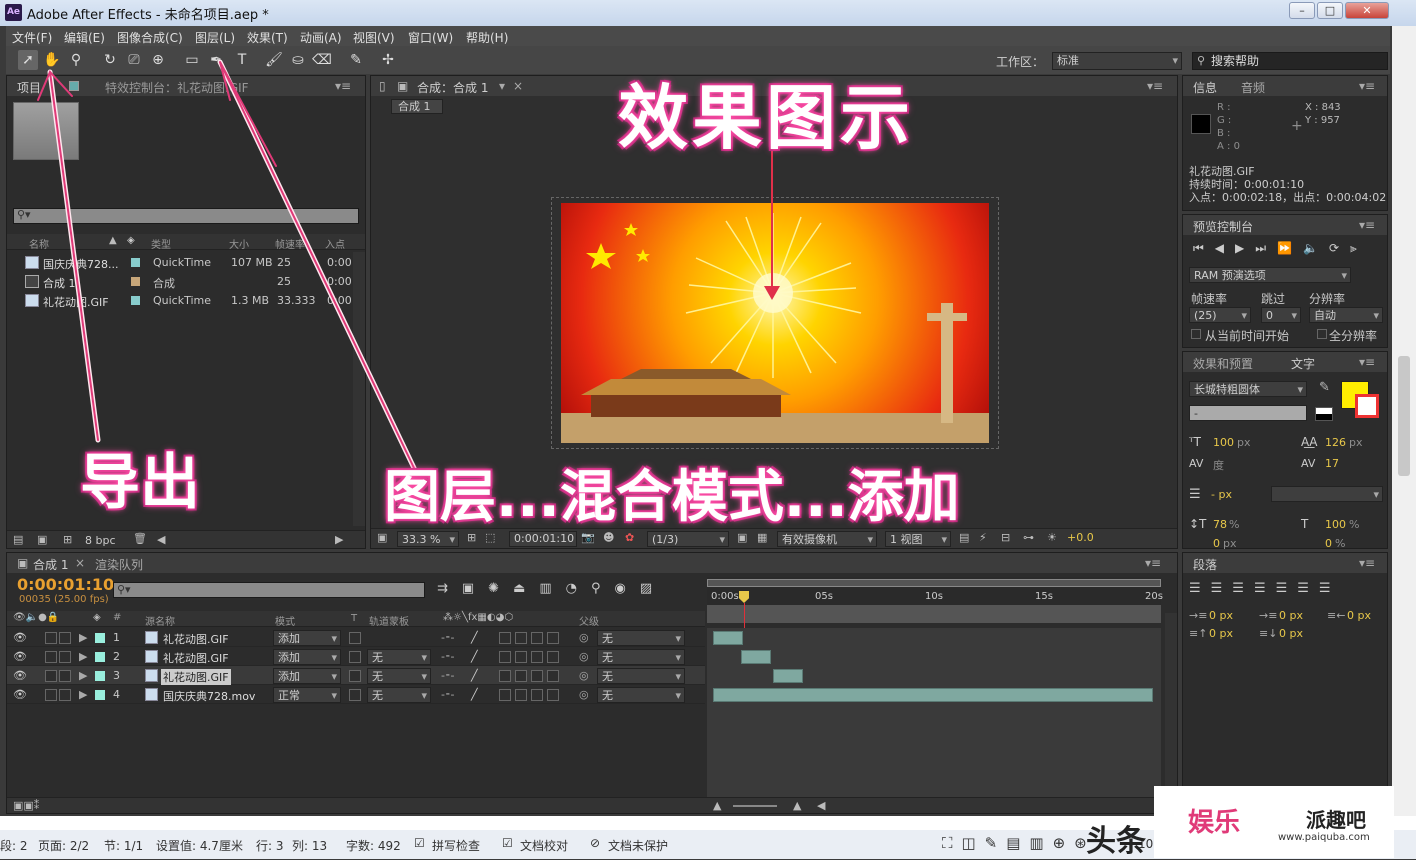 The height and width of the screenshot is (860, 1416). I want to click on view-mode-icons: ⛶◫✎▤▥⊕⊛, so click(1019, 843).